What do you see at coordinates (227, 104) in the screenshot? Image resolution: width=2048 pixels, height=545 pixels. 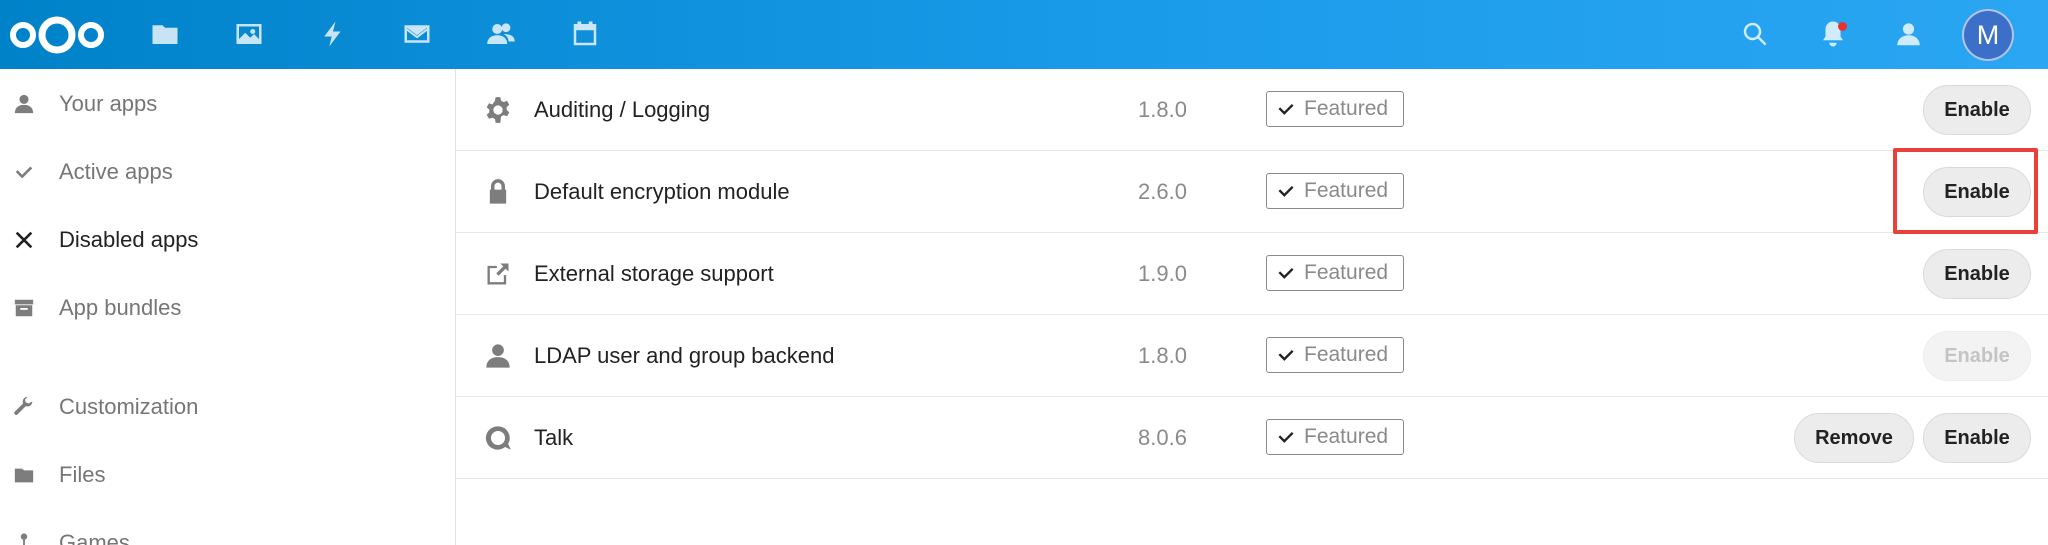 I see `sidebar-item-your-apps: Your apps` at bounding box center [227, 104].